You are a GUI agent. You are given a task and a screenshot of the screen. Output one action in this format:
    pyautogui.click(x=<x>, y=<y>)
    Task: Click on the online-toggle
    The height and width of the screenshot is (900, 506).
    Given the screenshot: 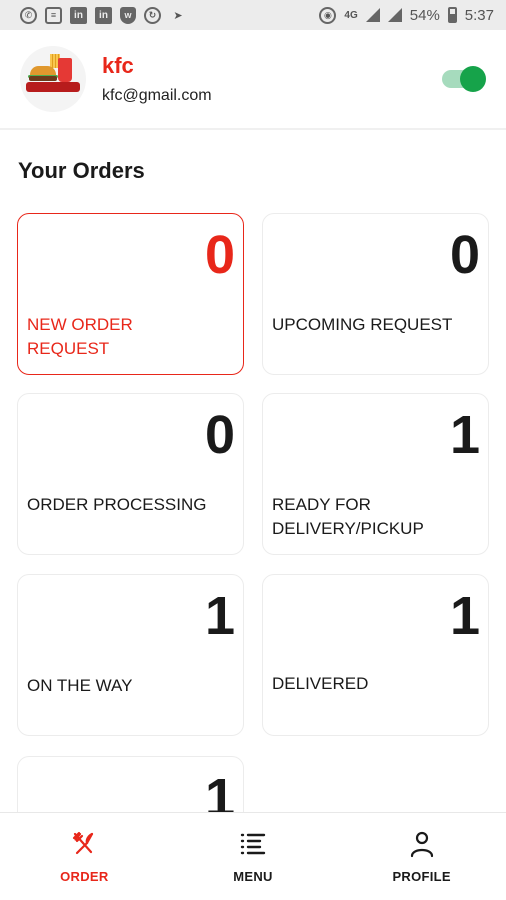 What is the action you would take?
    pyautogui.click(x=464, y=79)
    